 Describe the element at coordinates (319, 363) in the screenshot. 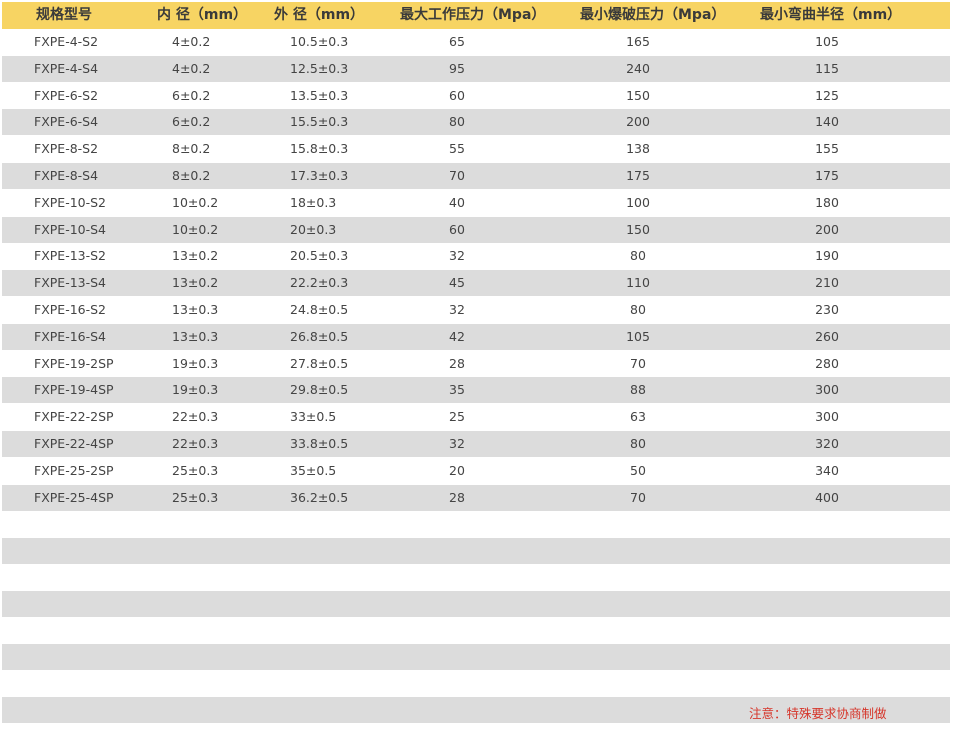

I see `cell-outer-diameter: 27.8±0.5` at that location.